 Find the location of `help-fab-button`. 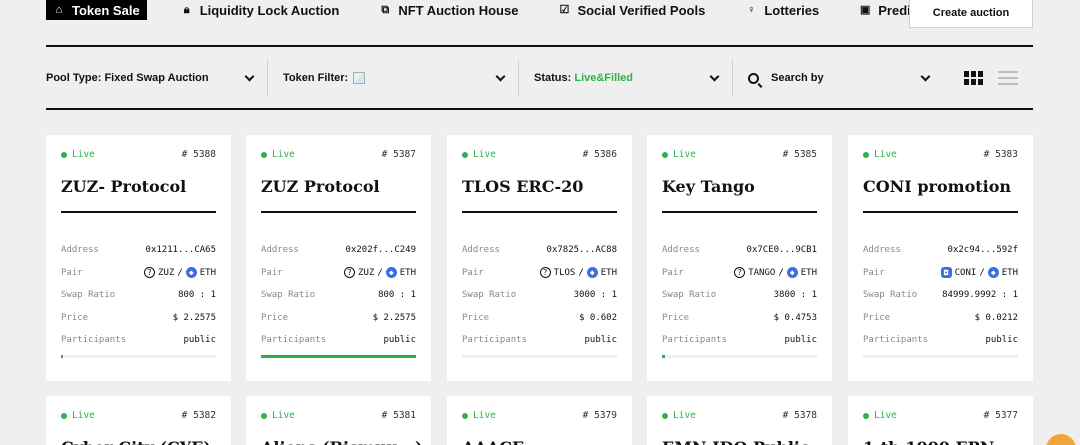

help-fab-button is located at coordinates (1061, 439).